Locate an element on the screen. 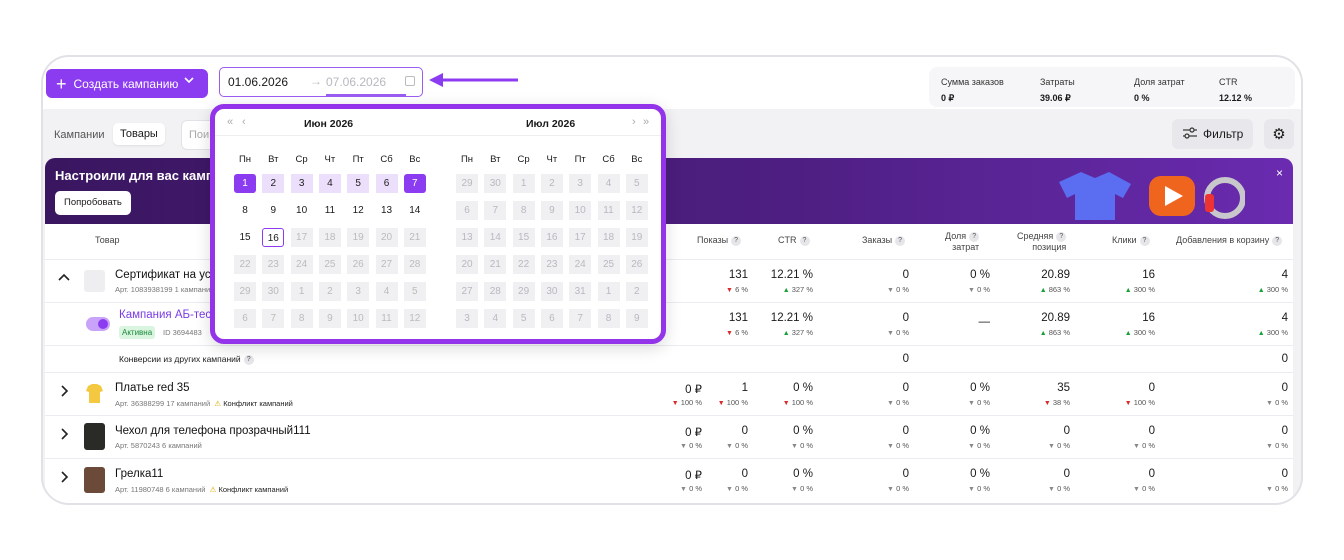  chevron-up-icon is located at coordinates (64, 280).